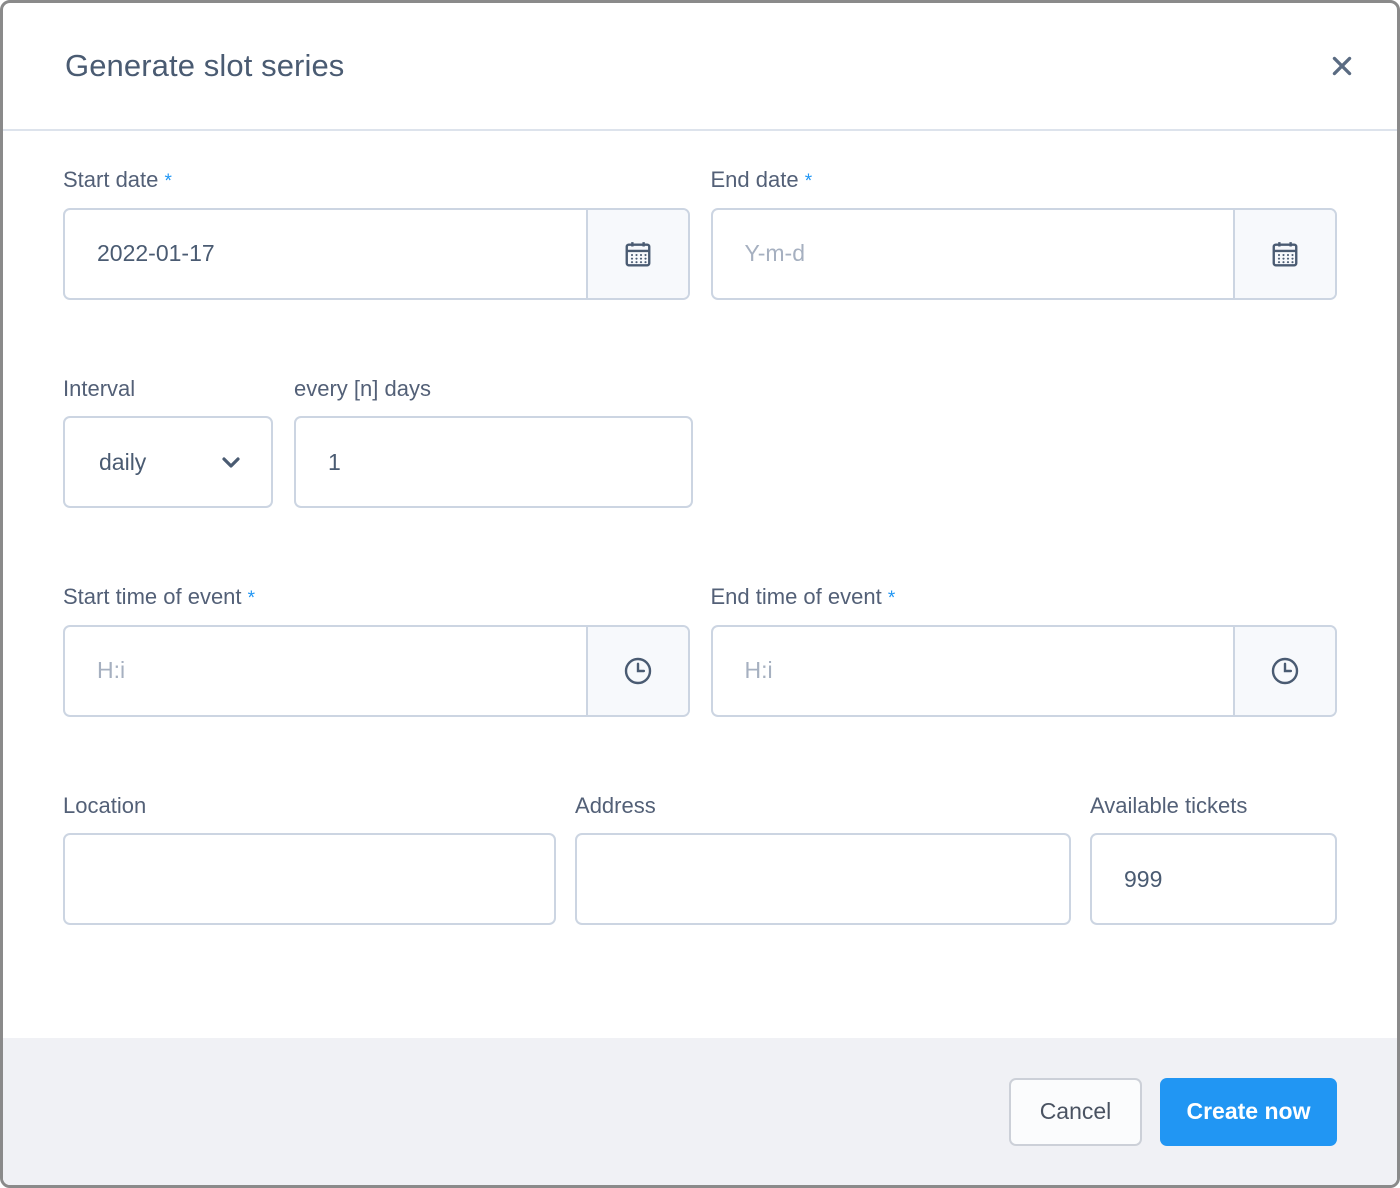 The image size is (1400, 1188). What do you see at coordinates (231, 462) in the screenshot?
I see `chevron-down-icon` at bounding box center [231, 462].